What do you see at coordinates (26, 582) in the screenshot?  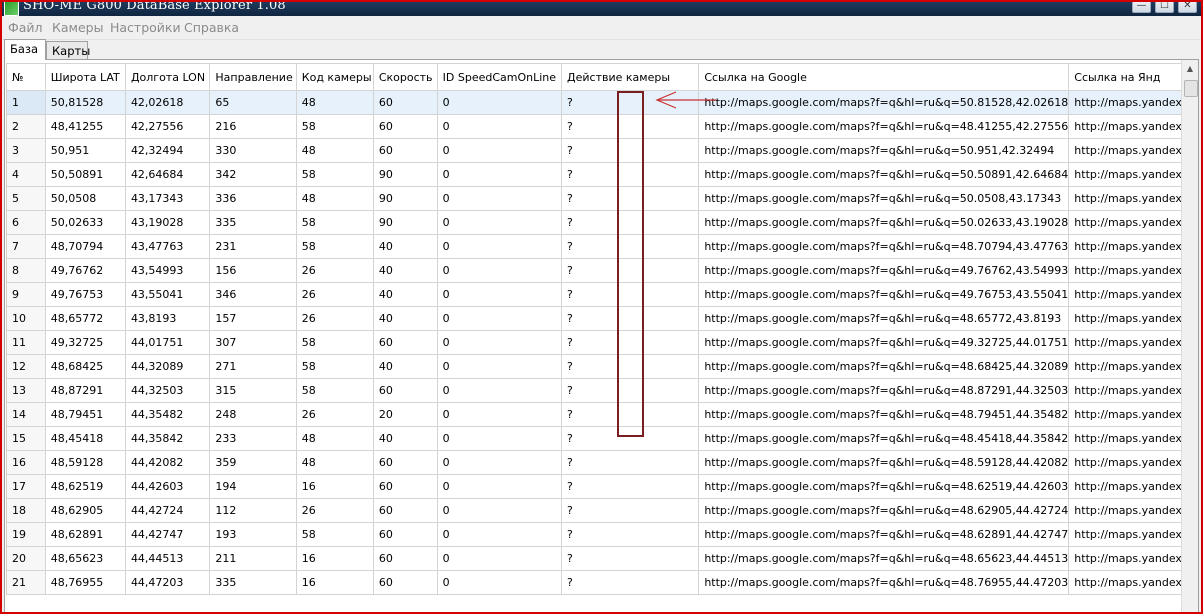 I see `row-number: 21` at bounding box center [26, 582].